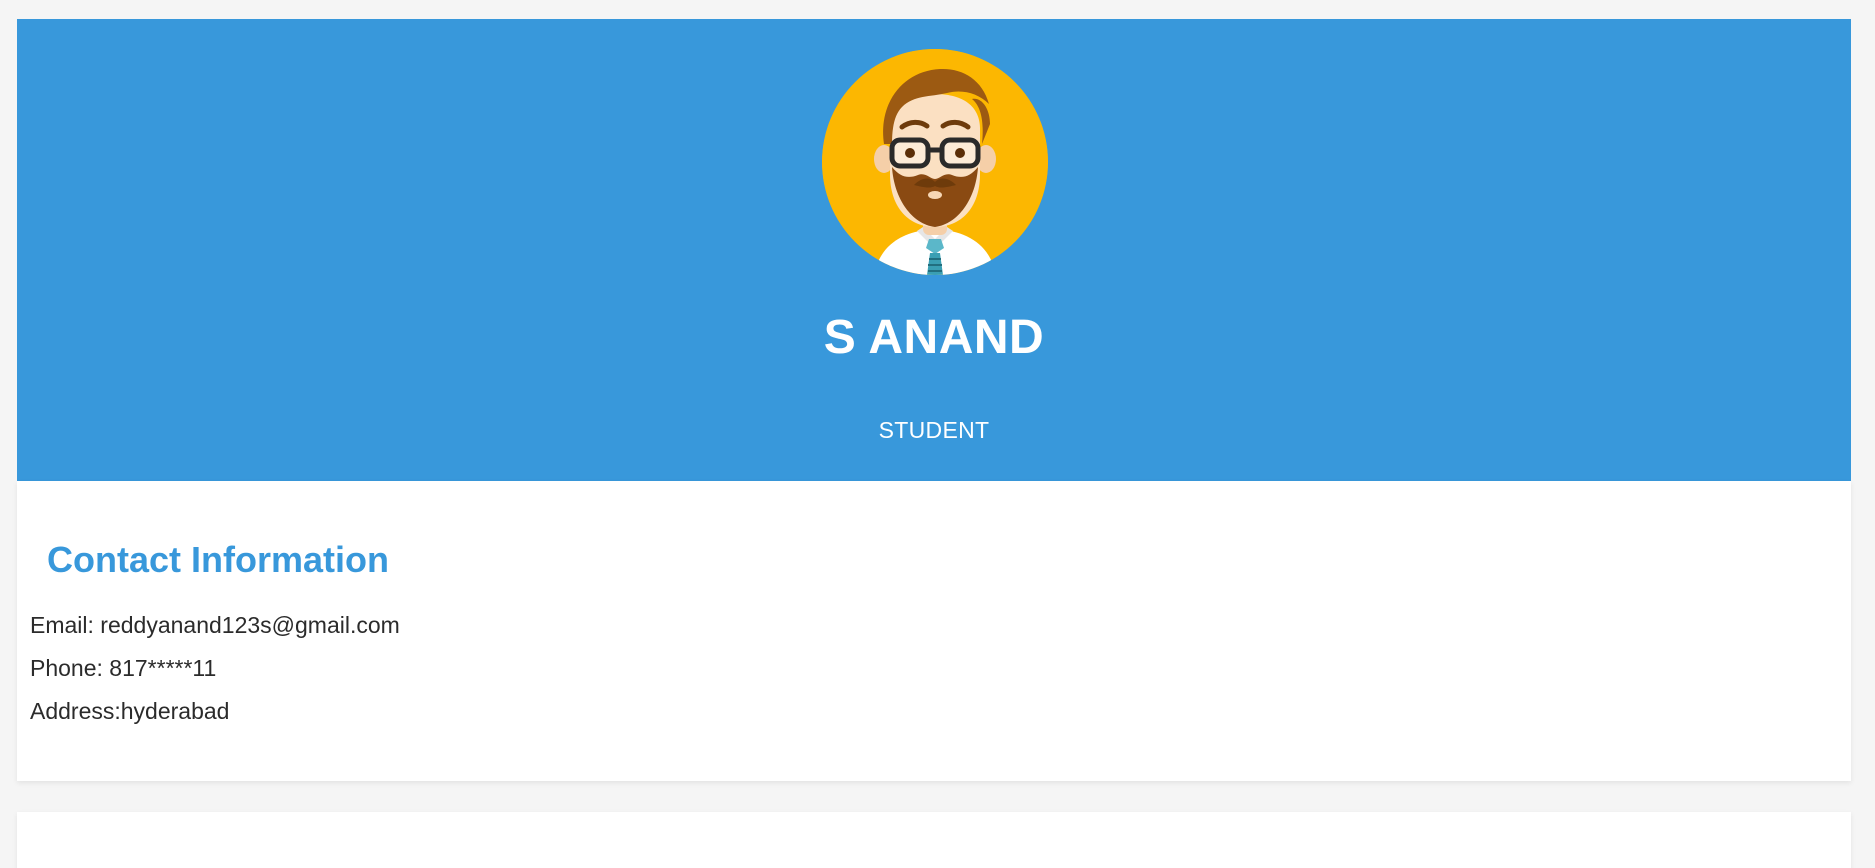 The image size is (1875, 868). What do you see at coordinates (123, 668) in the screenshot?
I see `contact-phone: Phone: 817*****11` at bounding box center [123, 668].